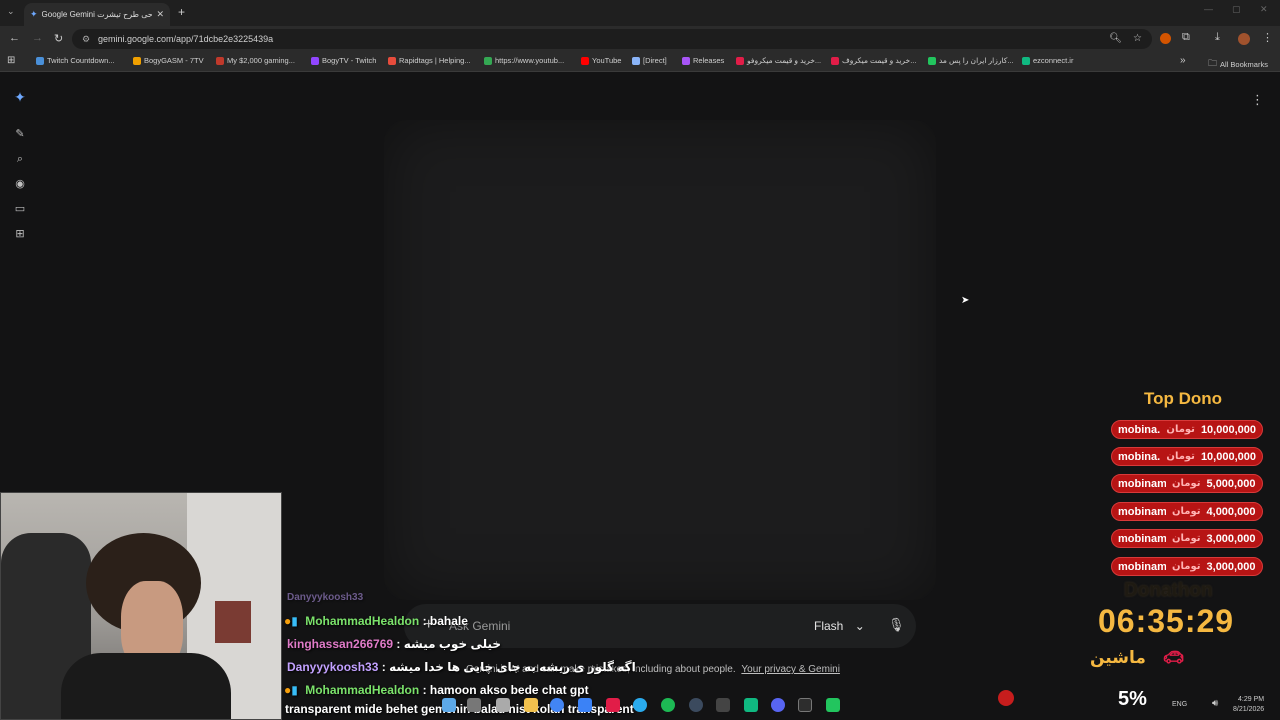  I want to click on bookmark-item: BogyTV - Twitch, so click(343, 60).